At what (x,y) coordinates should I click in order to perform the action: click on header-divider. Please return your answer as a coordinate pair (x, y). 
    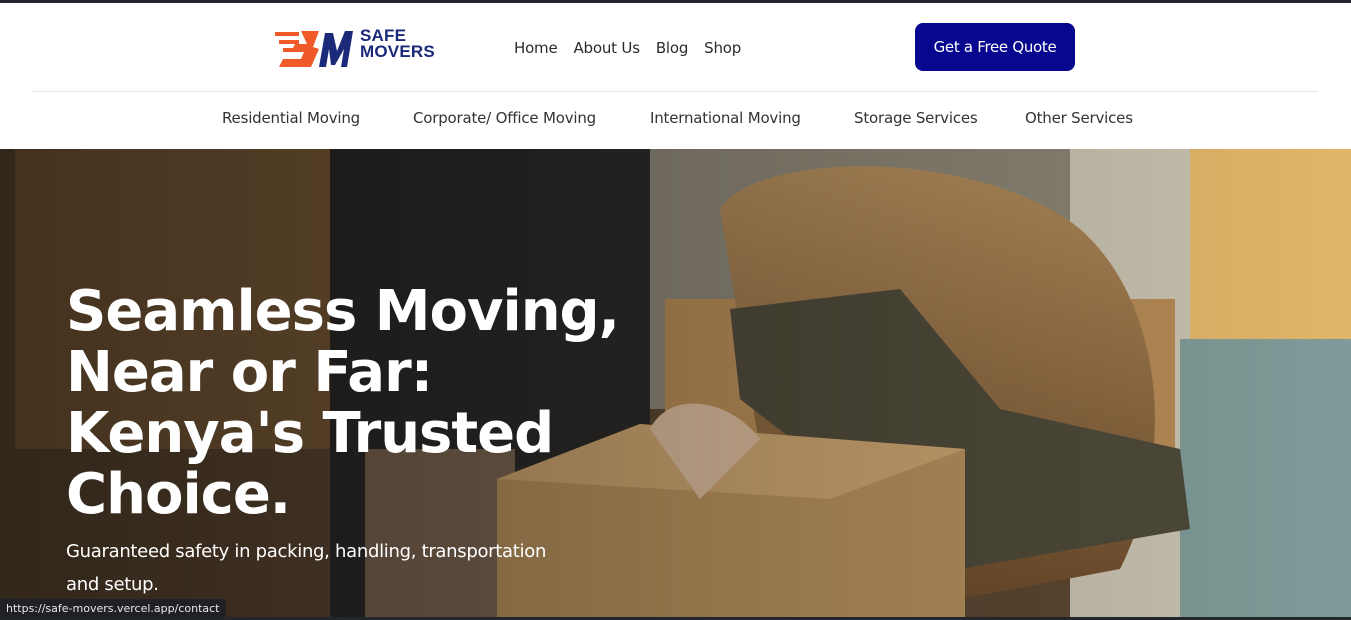
    Looking at the image, I should click on (675, 91).